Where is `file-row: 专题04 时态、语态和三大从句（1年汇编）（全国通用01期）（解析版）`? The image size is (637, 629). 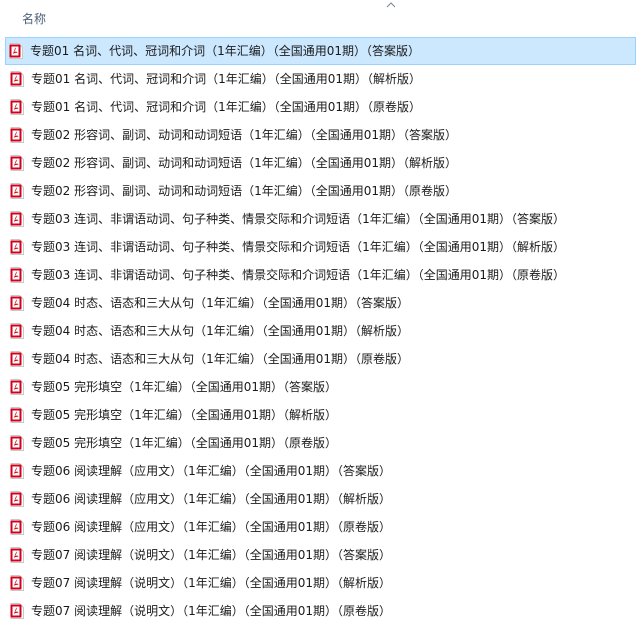 file-row: 专题04 时态、语态和三大从句（1年汇编）（全国通用01期）（解析版） is located at coordinates (318, 331).